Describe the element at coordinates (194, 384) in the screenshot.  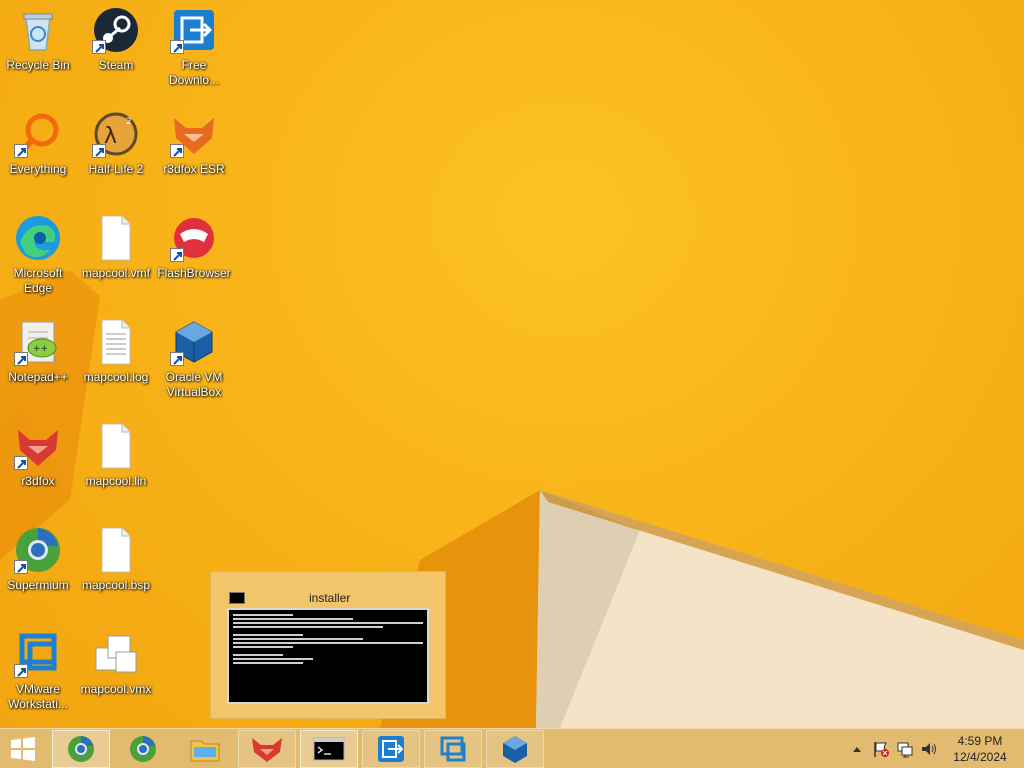
I see `desktop-icon-label: Oracle VM VirtualBox` at that location.